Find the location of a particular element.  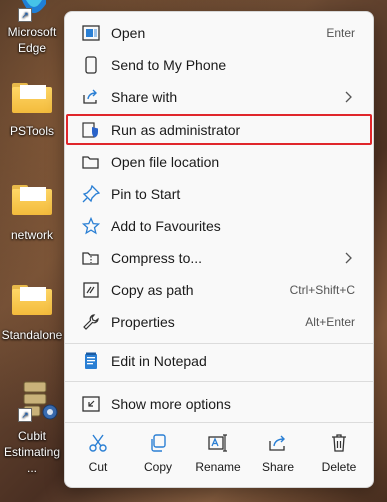

wrench-icon is located at coordinates (91, 322).